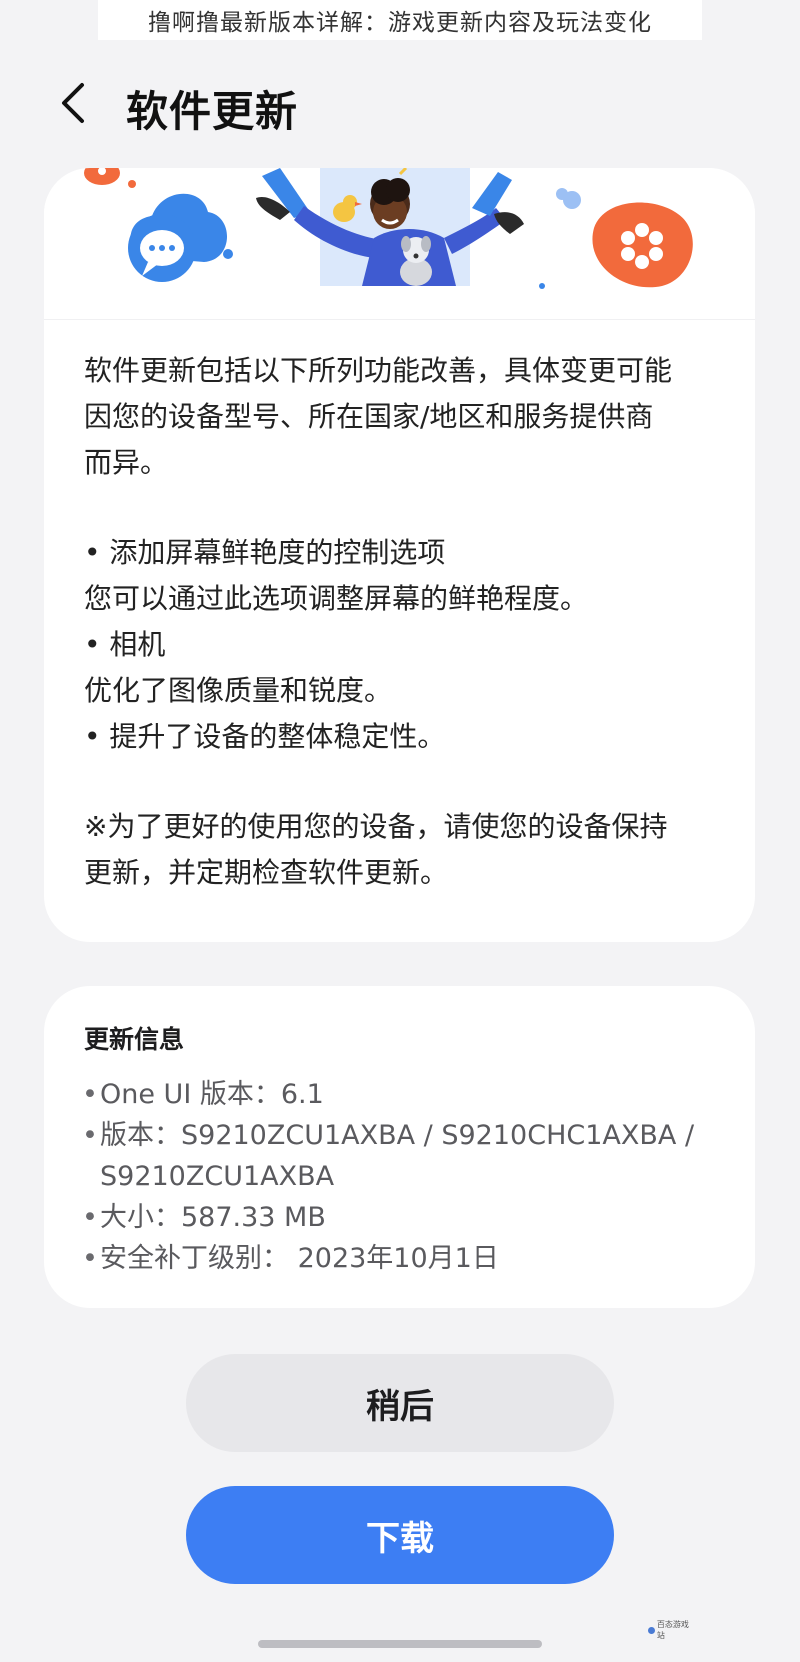 Image resolution: width=800 pixels, height=1662 pixels. What do you see at coordinates (180, 237) in the screenshot?
I see `chat-bubble-icon` at bounding box center [180, 237].